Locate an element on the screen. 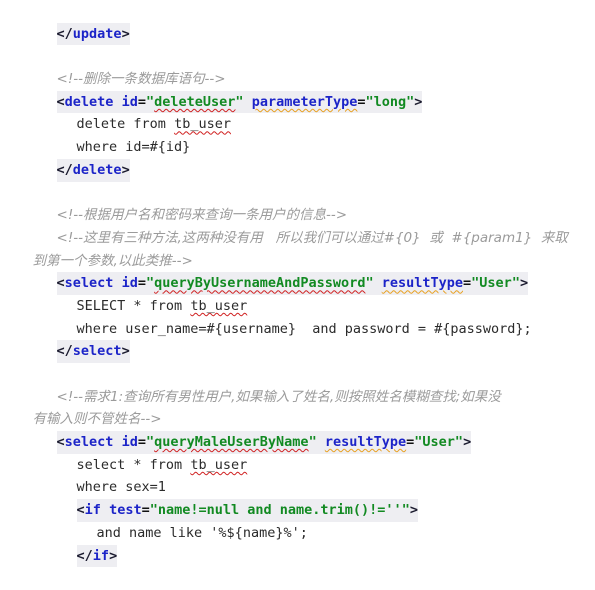 The image size is (595, 590). xml-close-tag-if: </if> is located at coordinates (97, 556).